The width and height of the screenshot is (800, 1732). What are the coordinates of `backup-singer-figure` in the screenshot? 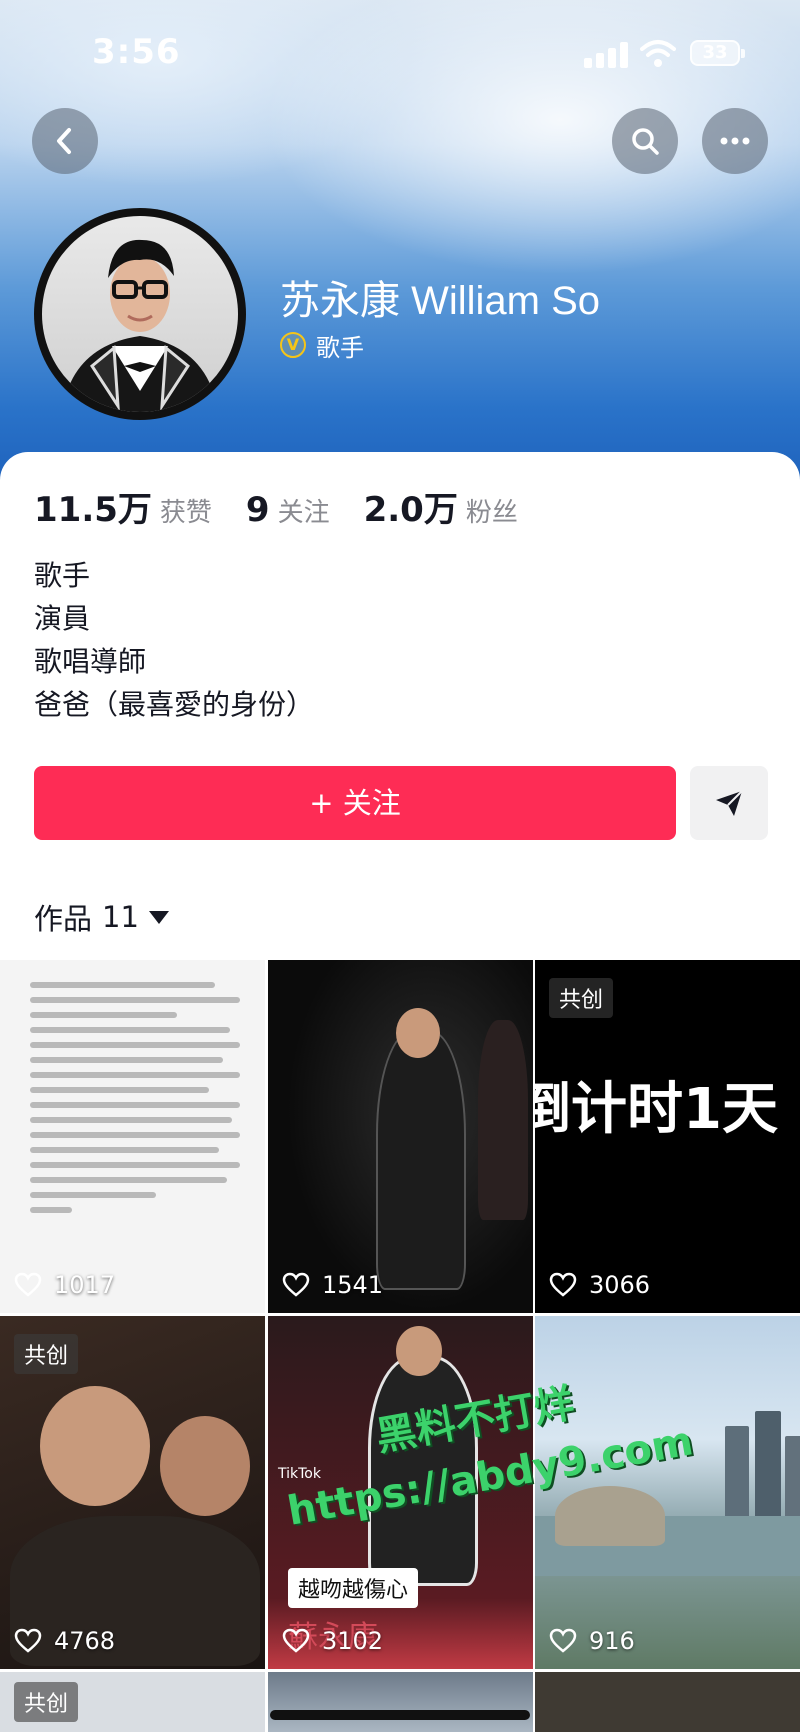 It's located at (503, 1120).